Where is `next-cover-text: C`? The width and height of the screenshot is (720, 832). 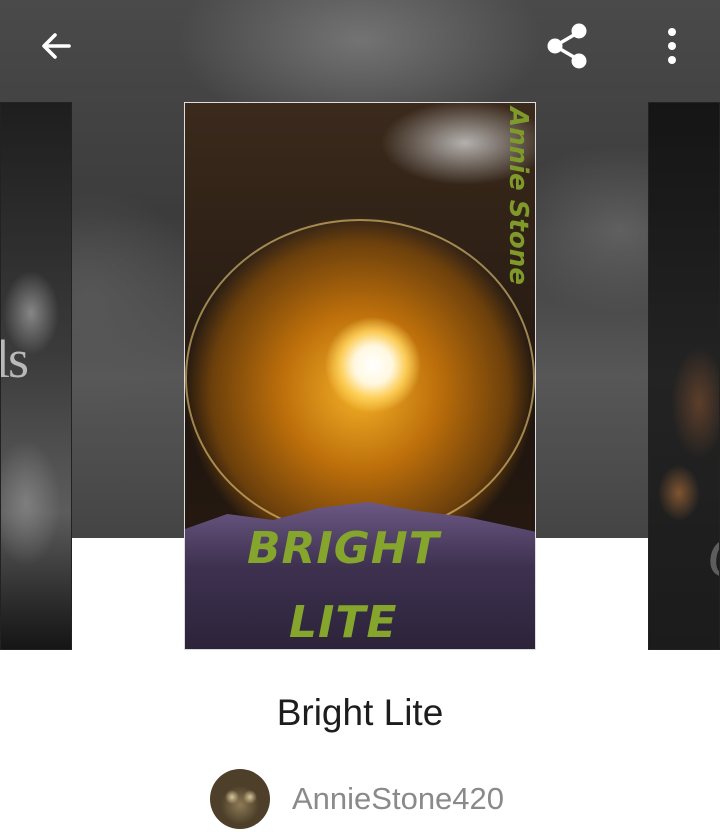 next-cover-text: C is located at coordinates (713, 557).